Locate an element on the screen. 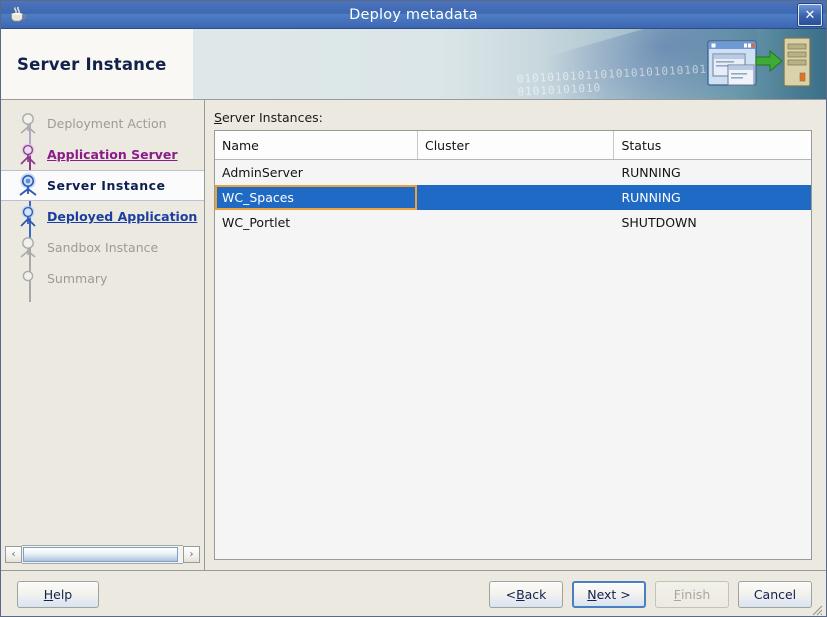 The image size is (827, 617). cell-name: WC_Portlet is located at coordinates (316, 222).